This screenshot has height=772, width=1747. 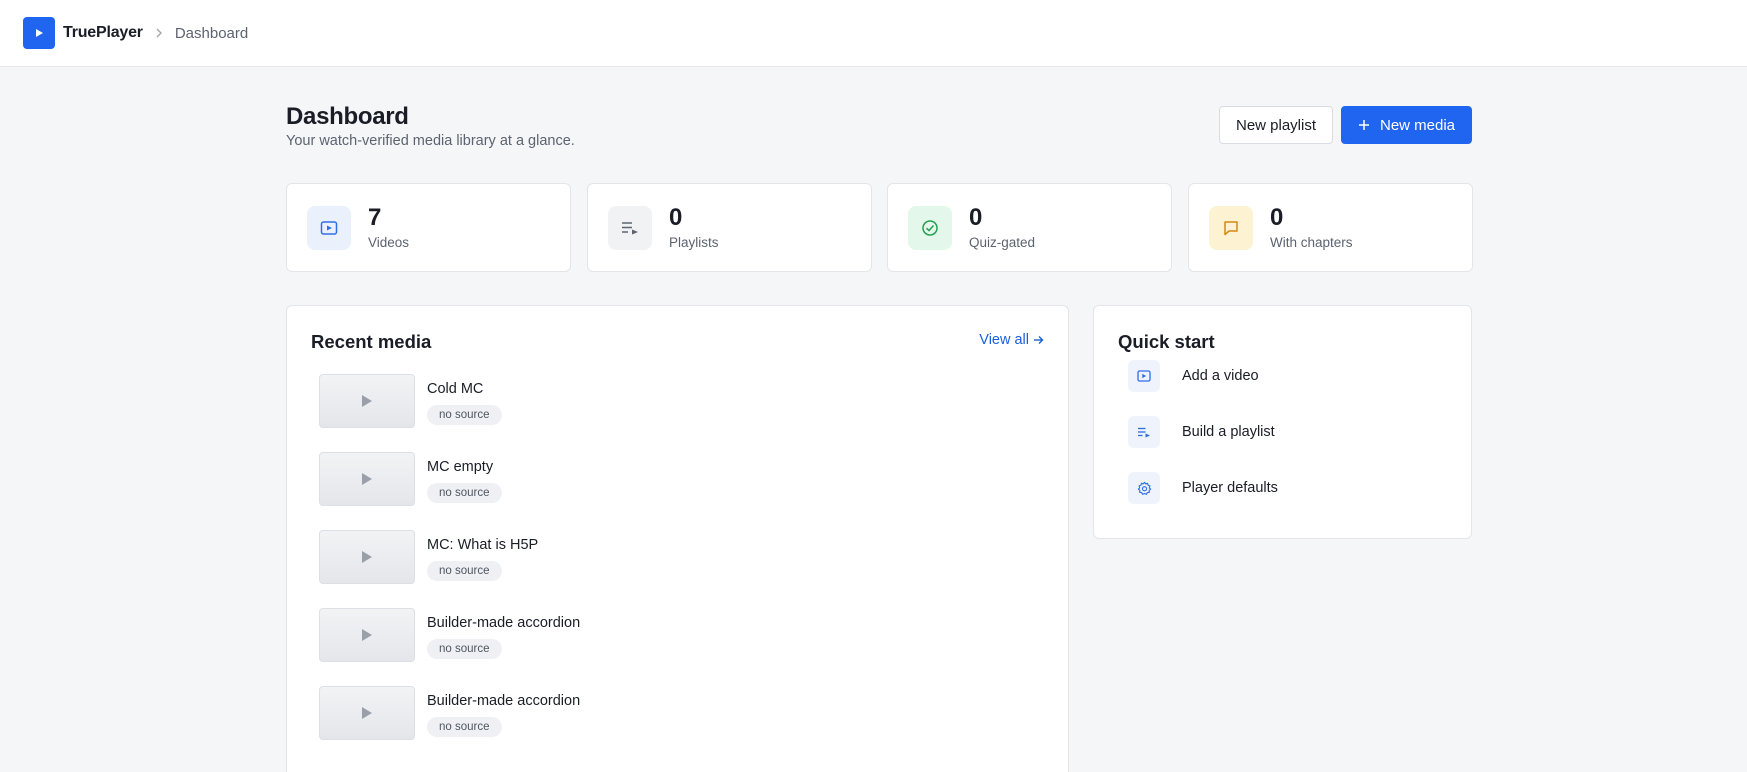 What do you see at coordinates (428, 227) in the screenshot?
I see `stat-card-videos: 7 Videos` at bounding box center [428, 227].